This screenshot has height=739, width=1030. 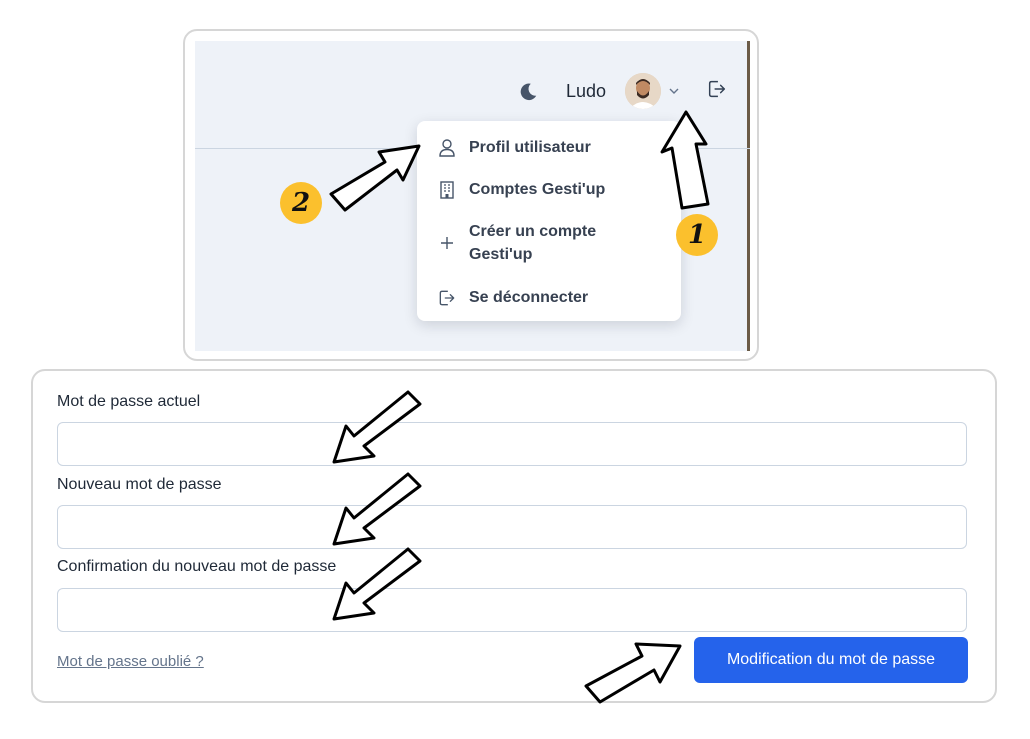 I want to click on current-password-label: Mot de passe actuel, so click(x=129, y=401).